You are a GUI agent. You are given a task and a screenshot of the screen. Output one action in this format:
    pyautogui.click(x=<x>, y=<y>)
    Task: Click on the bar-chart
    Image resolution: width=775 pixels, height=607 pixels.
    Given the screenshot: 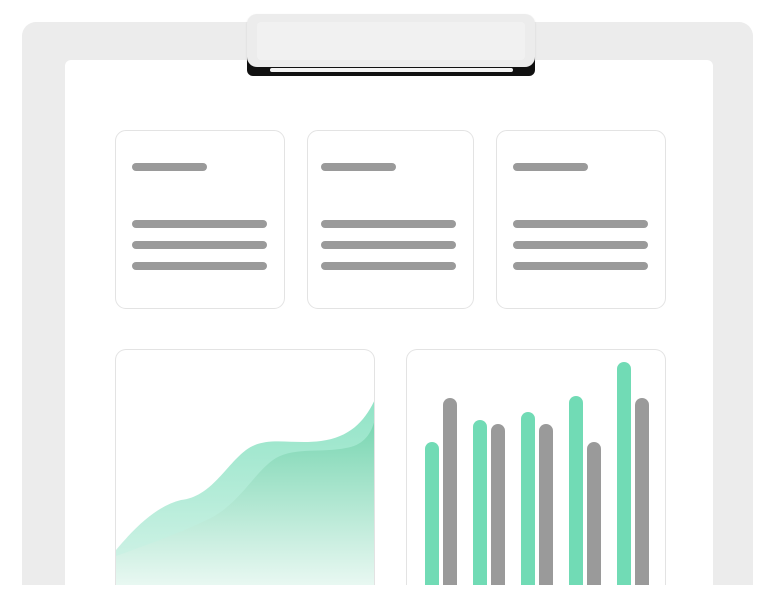 What is the action you would take?
    pyautogui.click(x=537, y=473)
    